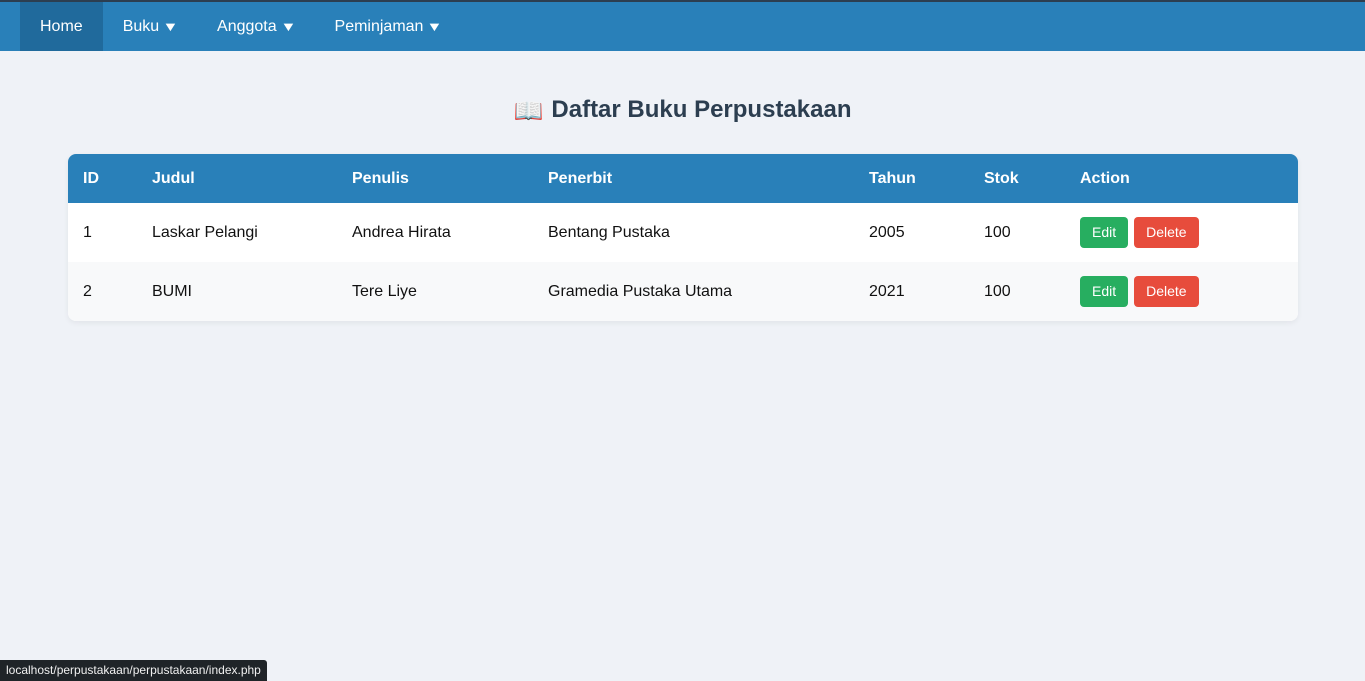  Describe the element at coordinates (173, 178) in the screenshot. I see `column-header-judul: Judul` at that location.